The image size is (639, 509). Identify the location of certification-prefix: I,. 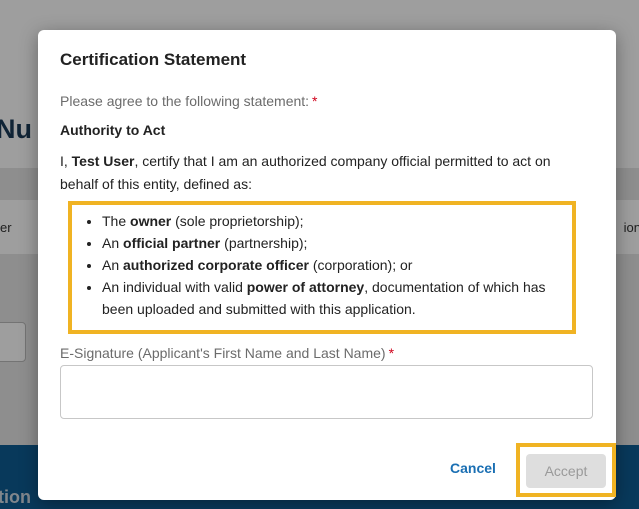
(66, 161).